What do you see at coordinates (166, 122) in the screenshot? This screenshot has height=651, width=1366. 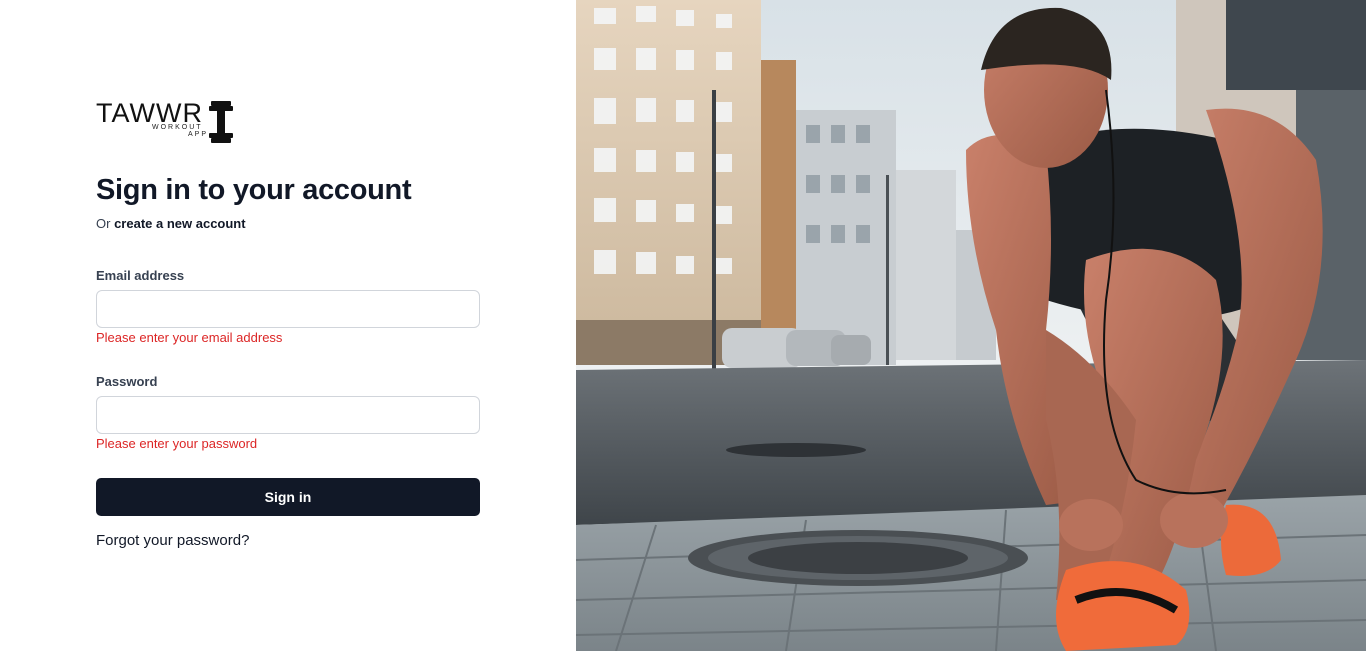 I see `tawwr-logo: TAWWR WORKOUT APP` at bounding box center [166, 122].